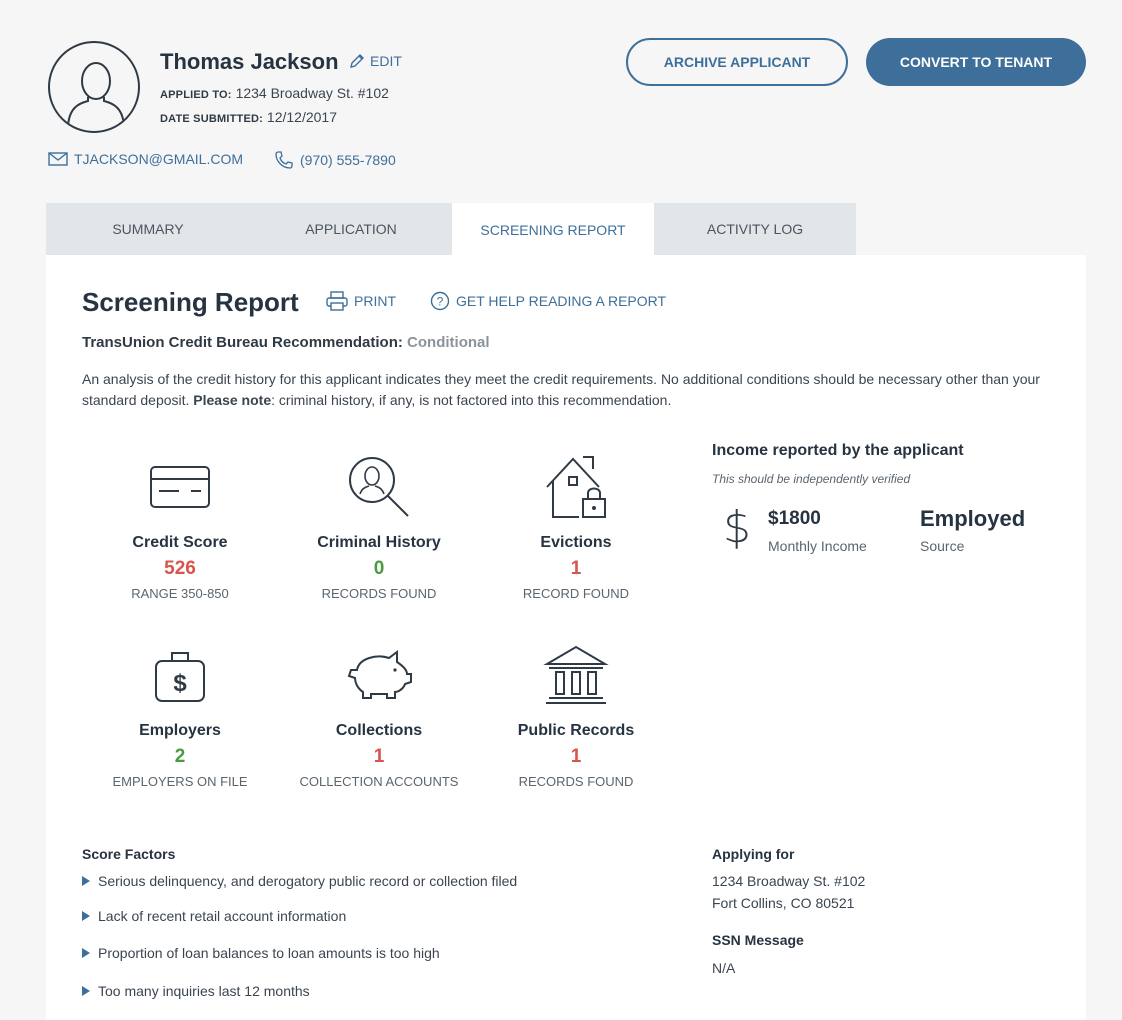 The height and width of the screenshot is (1020, 1122). Describe the element at coordinates (576, 593) in the screenshot. I see `stat-sub: RECORD FOUND` at that location.